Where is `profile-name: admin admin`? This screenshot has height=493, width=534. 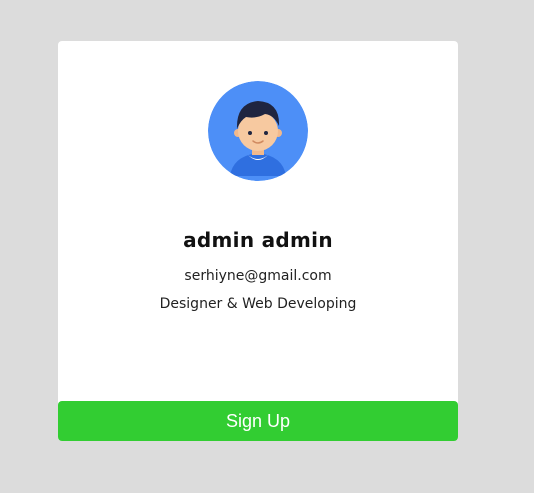 profile-name: admin admin is located at coordinates (258, 240).